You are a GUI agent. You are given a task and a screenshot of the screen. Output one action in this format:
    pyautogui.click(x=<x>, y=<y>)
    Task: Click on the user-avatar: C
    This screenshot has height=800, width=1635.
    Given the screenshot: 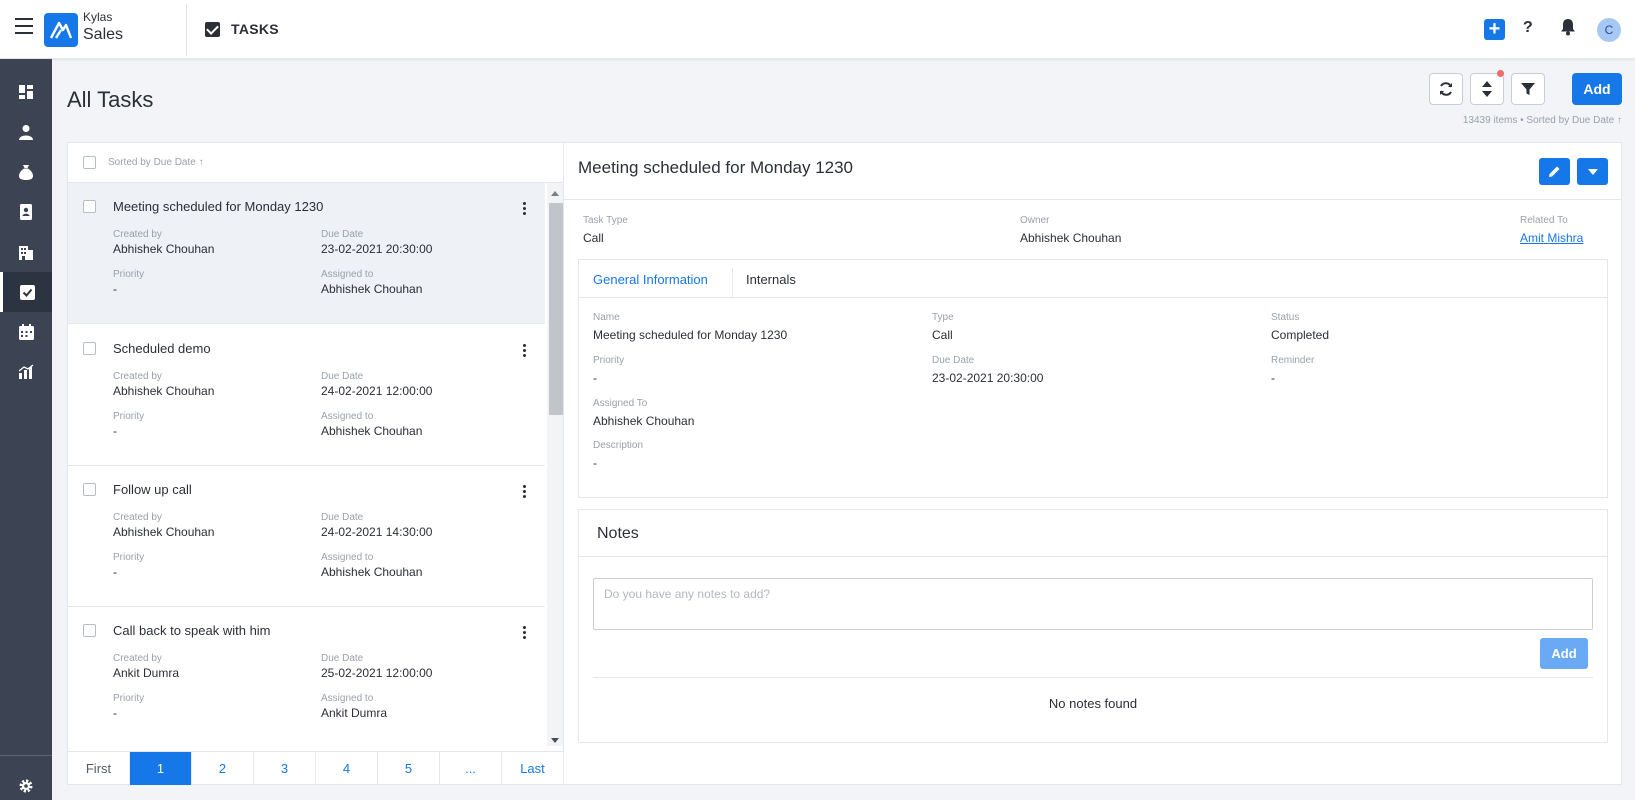 What is the action you would take?
    pyautogui.click(x=1609, y=30)
    